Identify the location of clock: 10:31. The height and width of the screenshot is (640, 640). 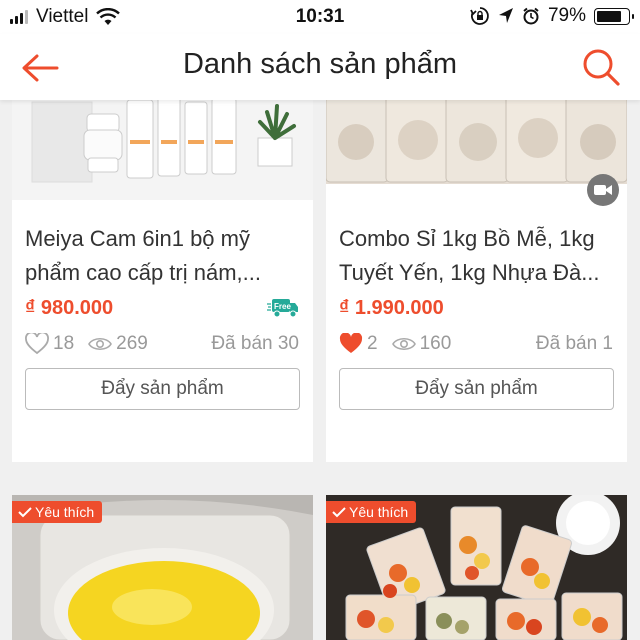
(320, 16).